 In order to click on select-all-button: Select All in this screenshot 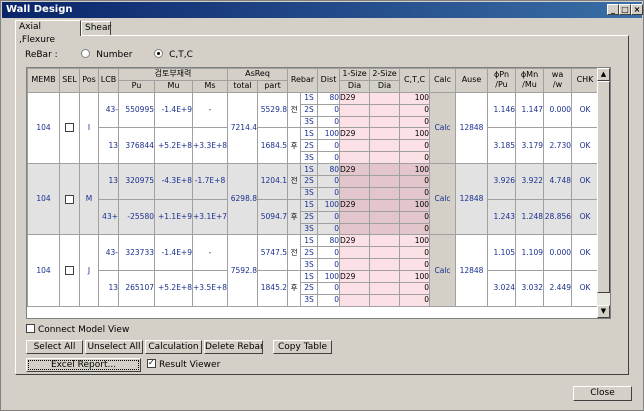, I will do `click(54, 347)`.